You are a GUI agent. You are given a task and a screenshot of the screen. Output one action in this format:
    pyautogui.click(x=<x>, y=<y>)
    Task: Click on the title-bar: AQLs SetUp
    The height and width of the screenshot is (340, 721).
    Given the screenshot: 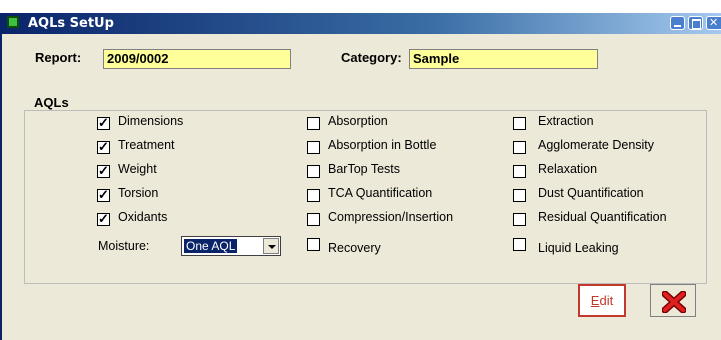 What is the action you would take?
    pyautogui.click(x=361, y=23)
    